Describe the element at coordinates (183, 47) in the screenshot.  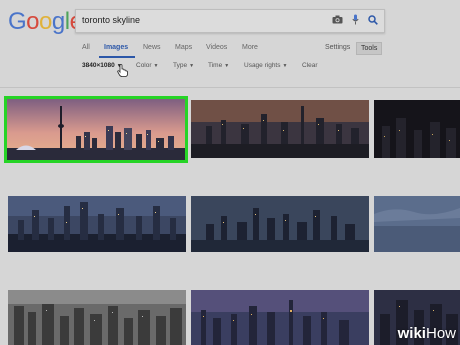
I see `tab-maps: Maps` at that location.